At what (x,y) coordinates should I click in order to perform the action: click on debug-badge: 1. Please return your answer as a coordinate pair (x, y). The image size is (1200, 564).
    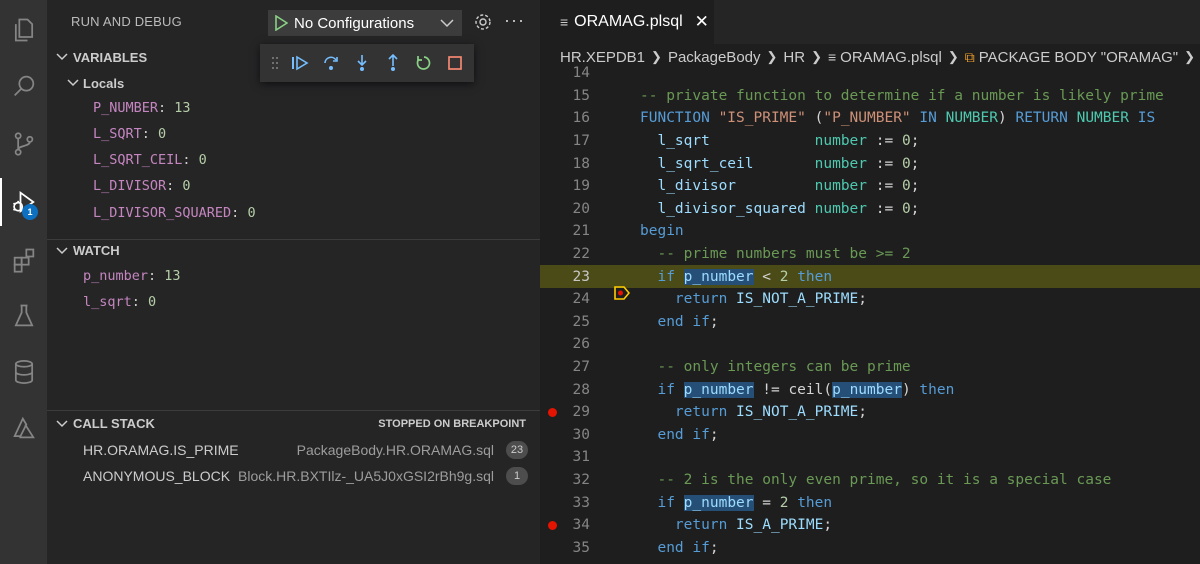
    Looking at the image, I should click on (30, 212).